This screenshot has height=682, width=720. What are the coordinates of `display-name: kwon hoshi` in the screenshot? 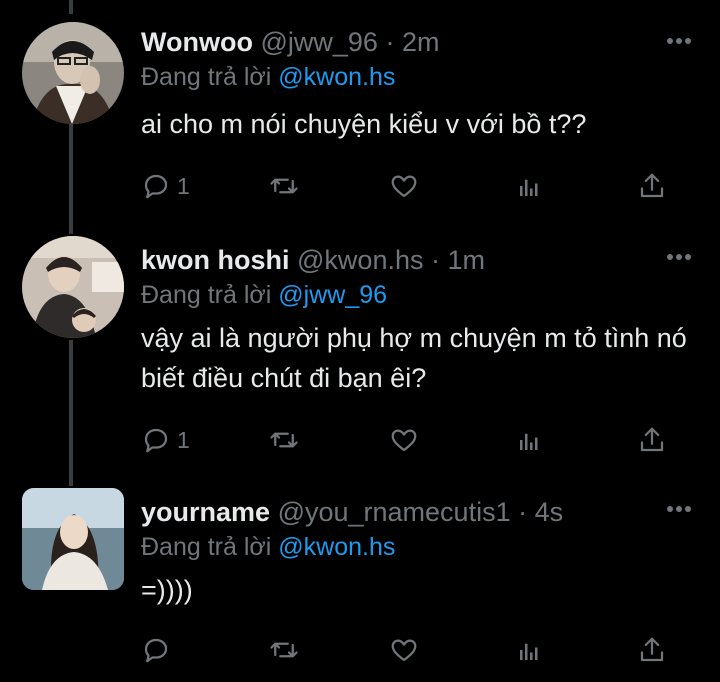 It's located at (215, 260).